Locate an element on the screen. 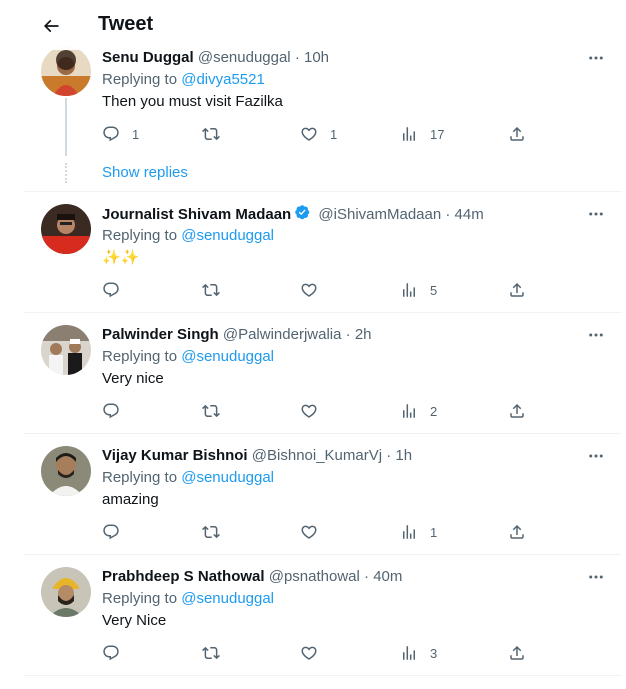 The width and height of the screenshot is (626, 689). author-name: Vijay Kumar Bishnoi is located at coordinates (175, 455).